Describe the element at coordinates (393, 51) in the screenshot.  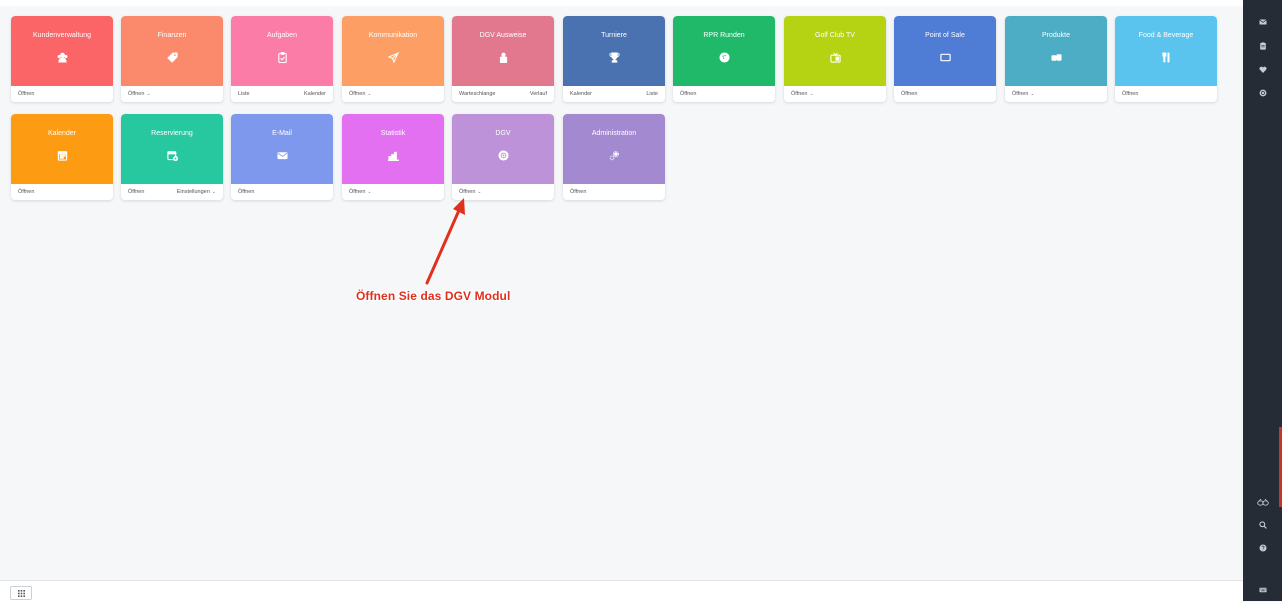
I see `tile-header: Kommunikation` at that location.